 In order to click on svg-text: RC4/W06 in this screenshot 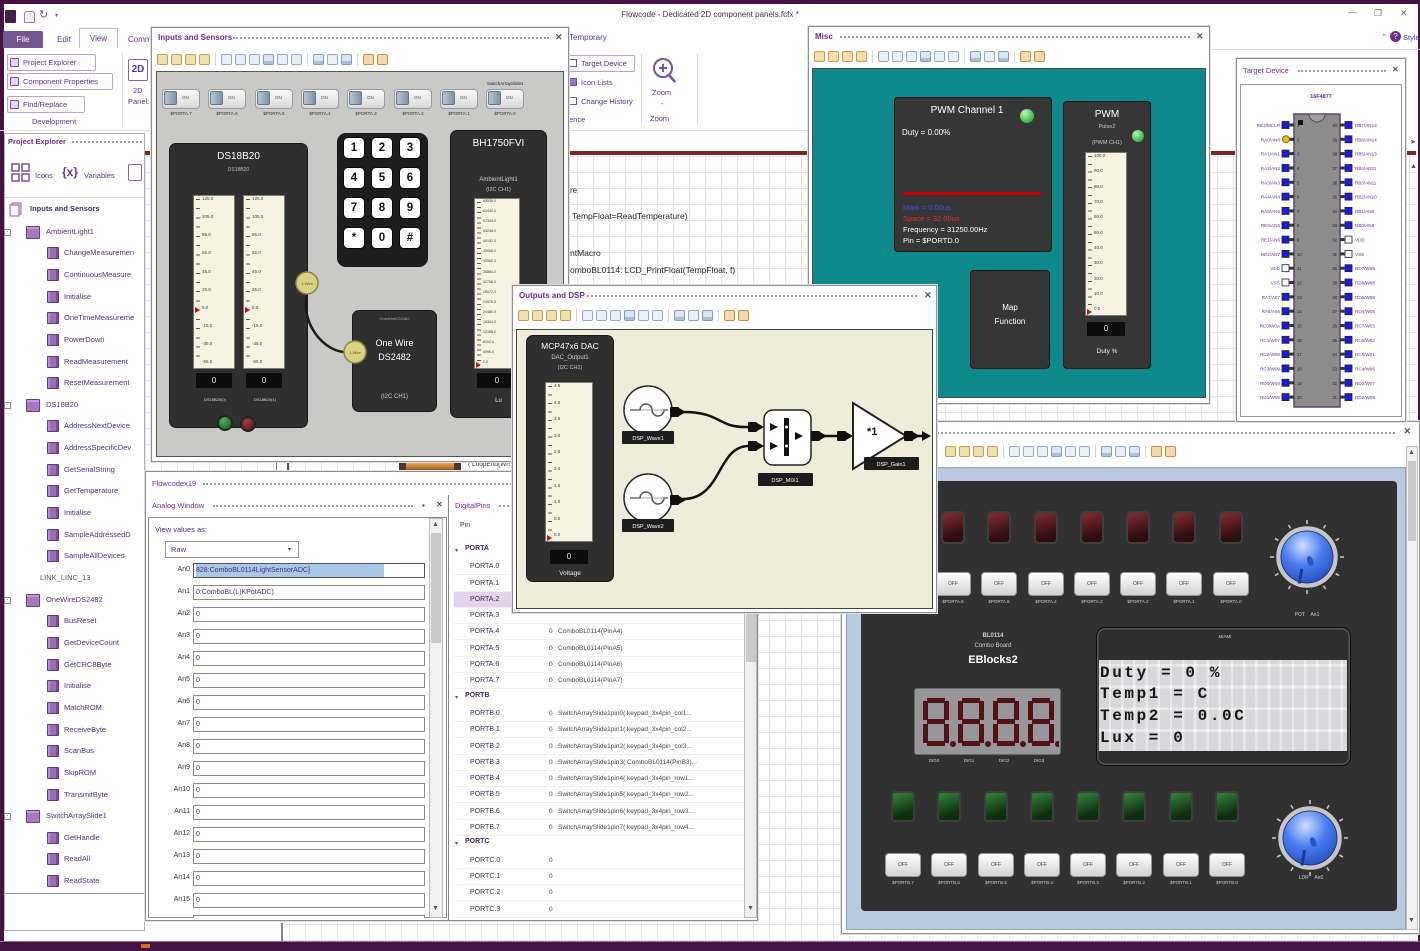, I will do `click(1365, 368)`.